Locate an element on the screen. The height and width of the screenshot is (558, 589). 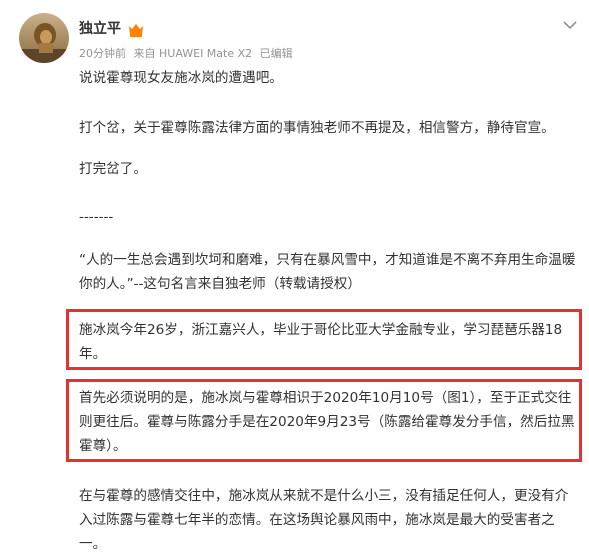
post-paragraph: 说说霍尊现女友施冰岚的遭遇吧。 is located at coordinates (181, 78).